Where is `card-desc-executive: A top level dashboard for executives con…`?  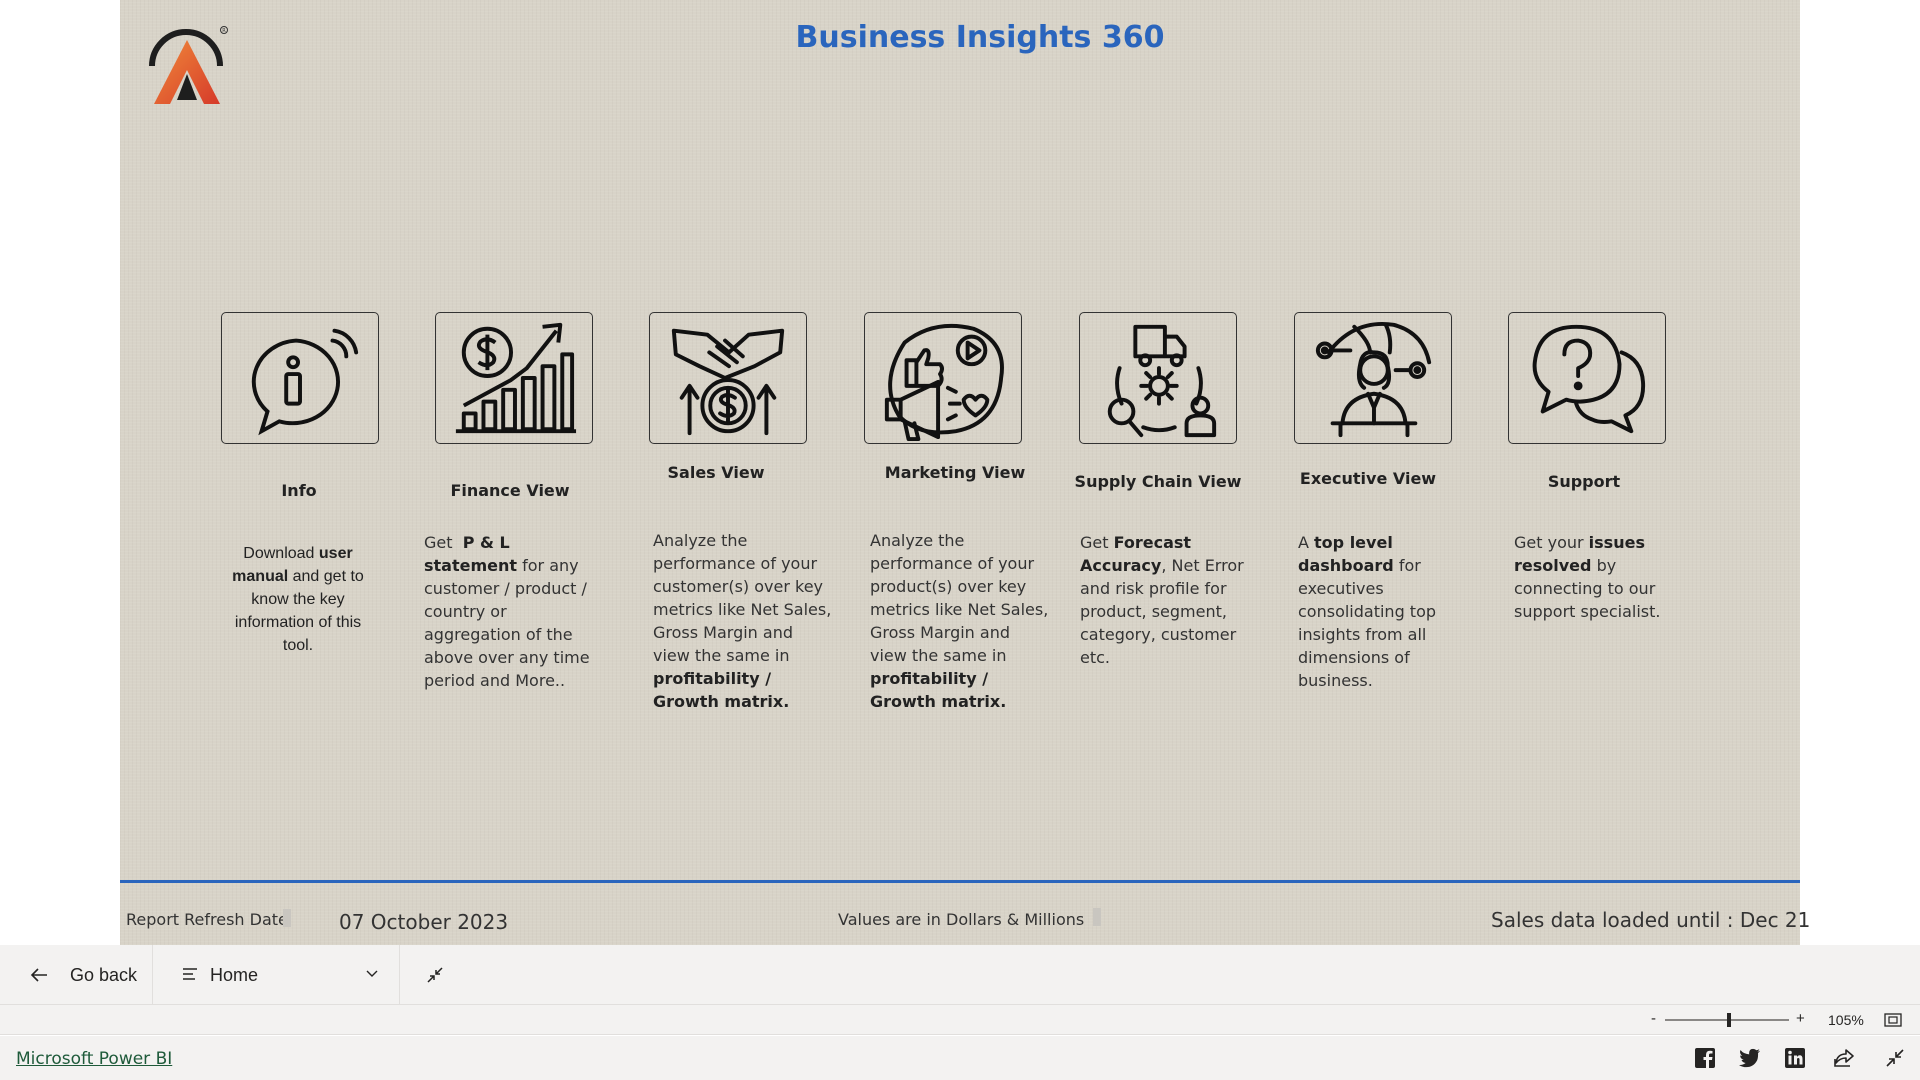 card-desc-executive: A top level dashboard for executives con… is located at coordinates (1367, 611).